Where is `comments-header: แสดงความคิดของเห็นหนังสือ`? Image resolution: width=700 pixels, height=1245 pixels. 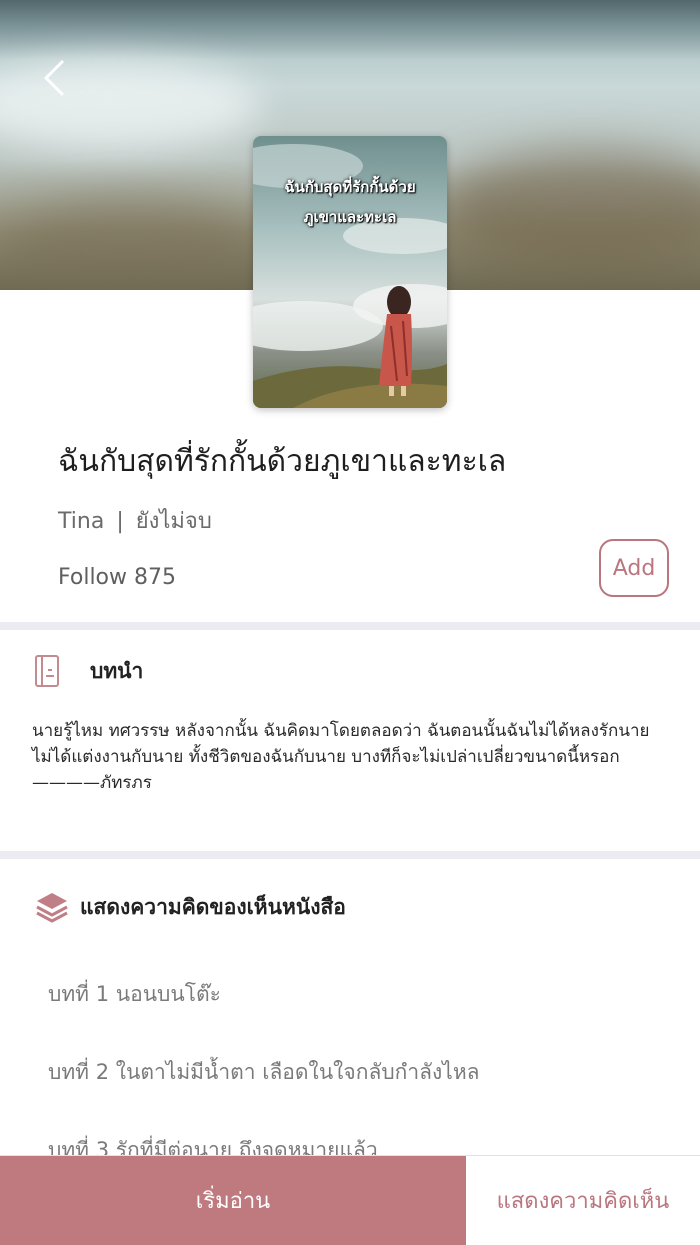 comments-header: แสดงความคิดของเห็นหนังสือ is located at coordinates (190, 907).